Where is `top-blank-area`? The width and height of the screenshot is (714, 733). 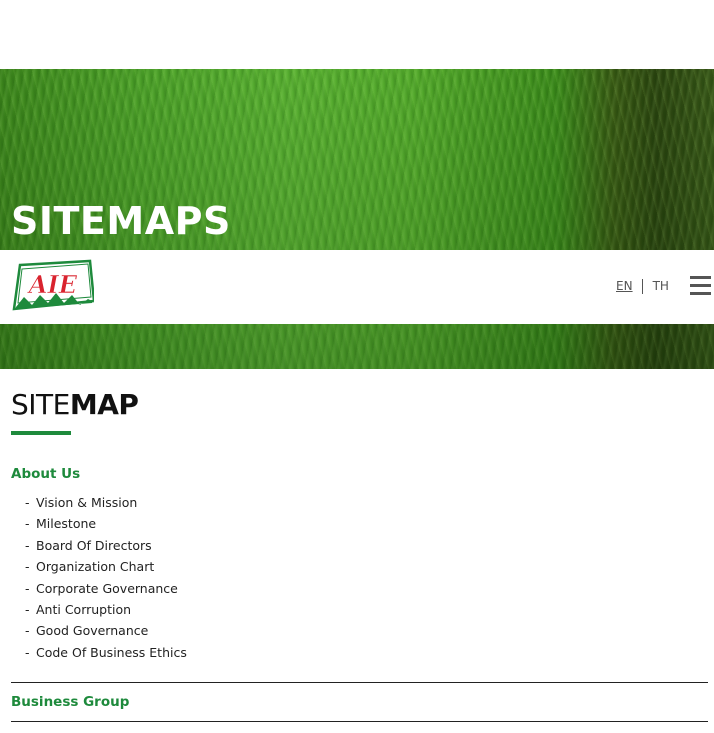
top-blank-area is located at coordinates (357, 34).